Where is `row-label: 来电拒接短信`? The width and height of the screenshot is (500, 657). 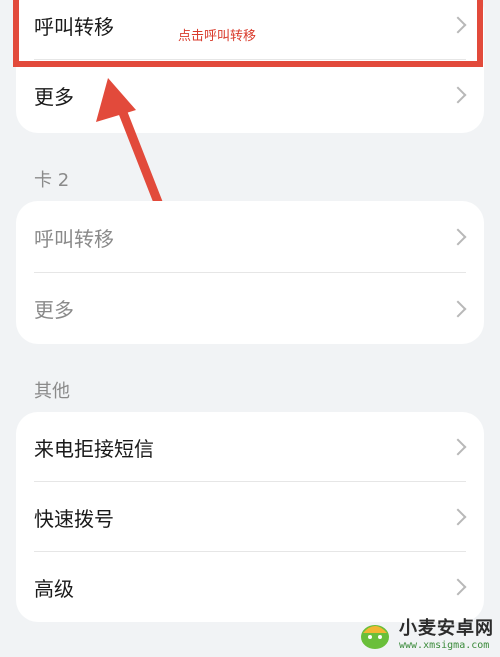
row-label: 来电拒接短信 is located at coordinates (94, 448).